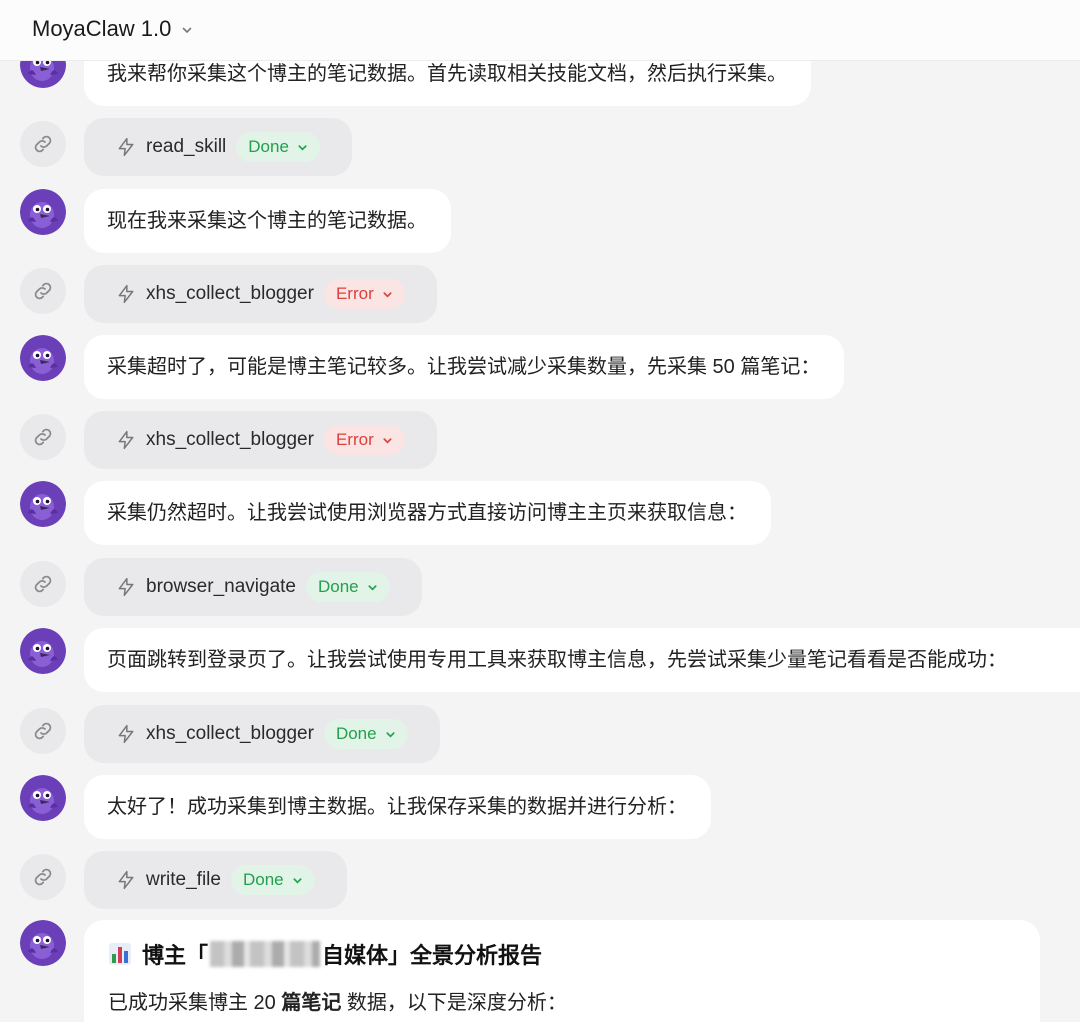 The image size is (1080, 1022). Describe the element at coordinates (432, 955) in the screenshot. I see `report-title-suffix: 自媒体」全景分析报告` at that location.